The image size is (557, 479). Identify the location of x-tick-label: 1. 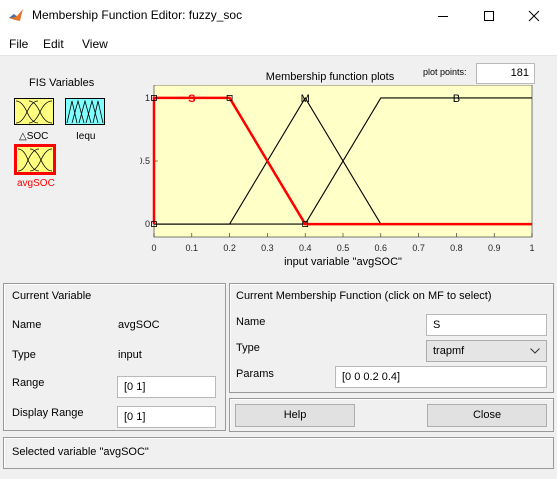
(531, 248).